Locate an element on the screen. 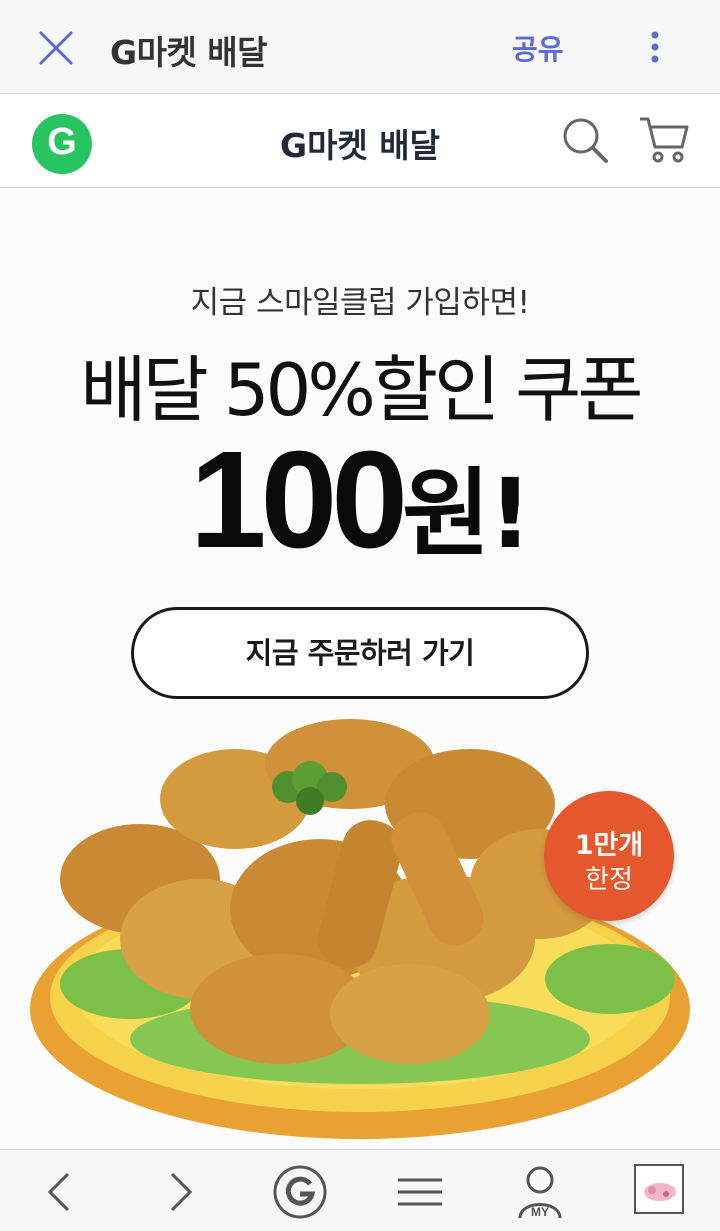  badge-line2: 한정 is located at coordinates (609, 880).